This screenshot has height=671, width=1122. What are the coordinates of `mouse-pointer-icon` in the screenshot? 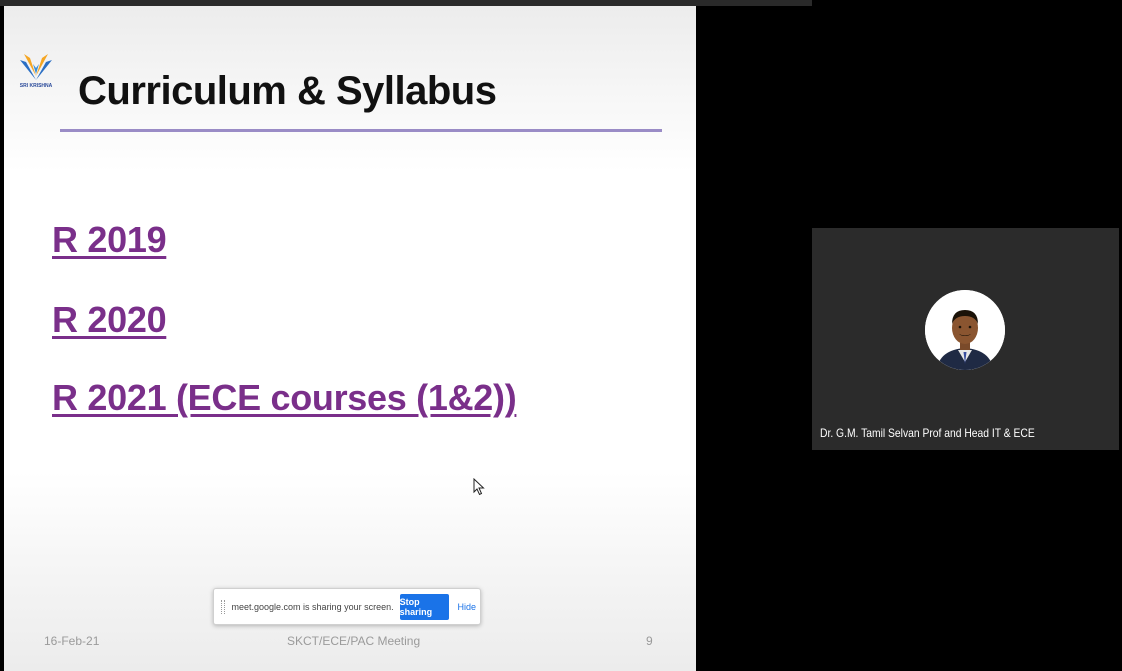 It's located at (479, 487).